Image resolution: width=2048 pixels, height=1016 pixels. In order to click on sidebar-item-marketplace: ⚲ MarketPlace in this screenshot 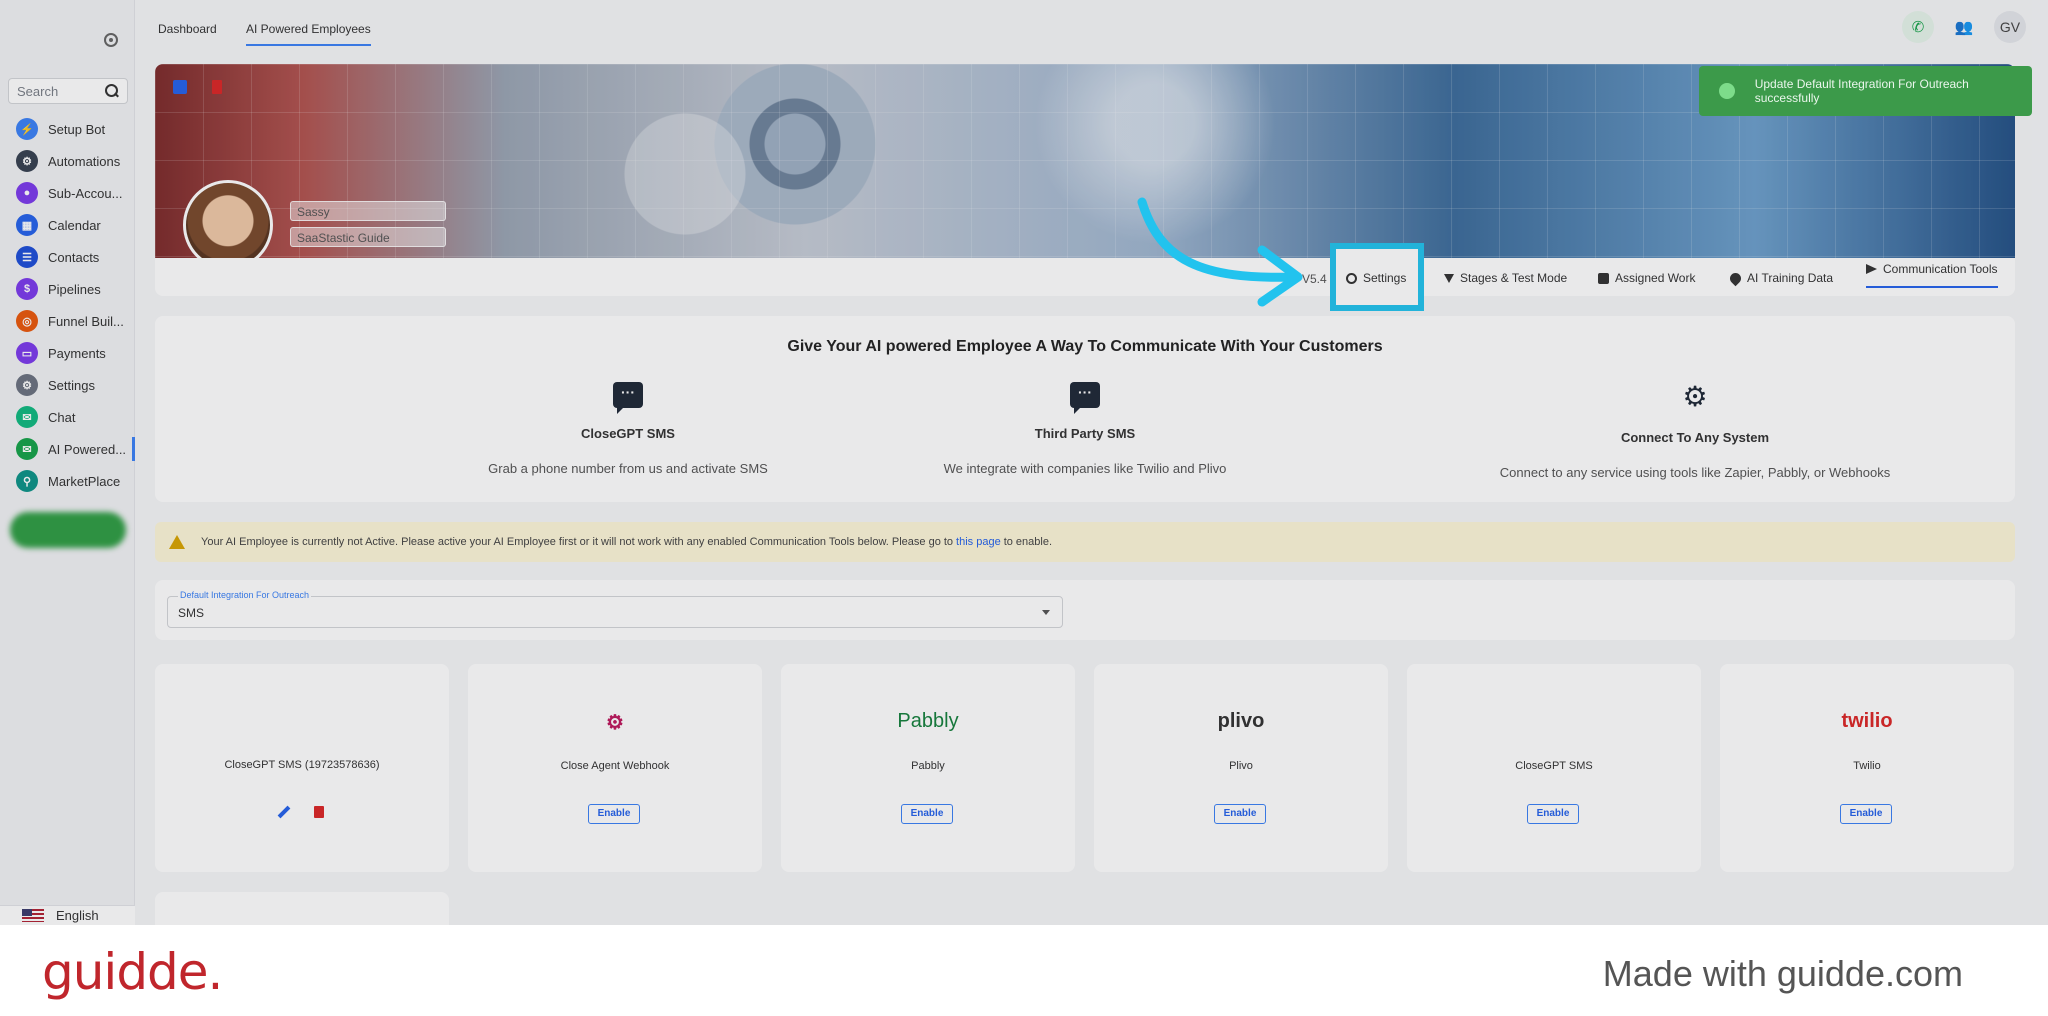, I will do `click(67, 481)`.